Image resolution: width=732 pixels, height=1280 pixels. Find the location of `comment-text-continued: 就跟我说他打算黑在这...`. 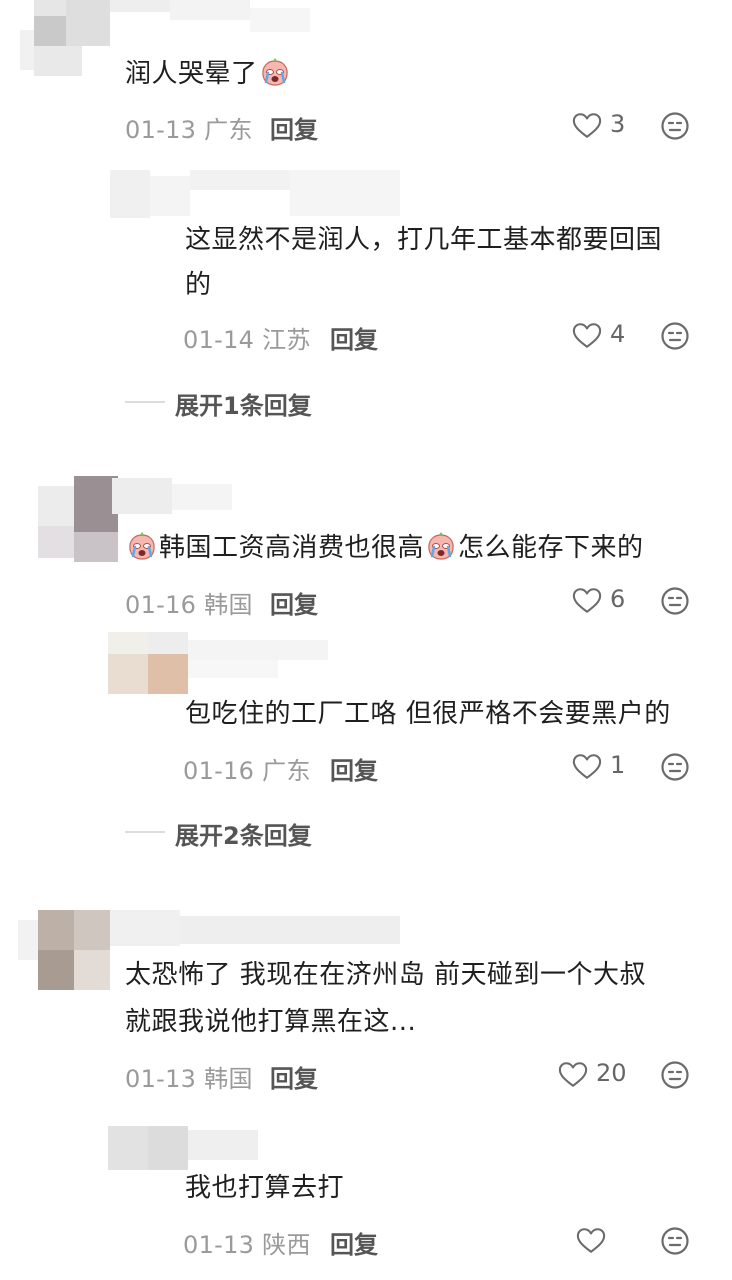

comment-text-continued: 就跟我说他打算黑在这... is located at coordinates (271, 1022).